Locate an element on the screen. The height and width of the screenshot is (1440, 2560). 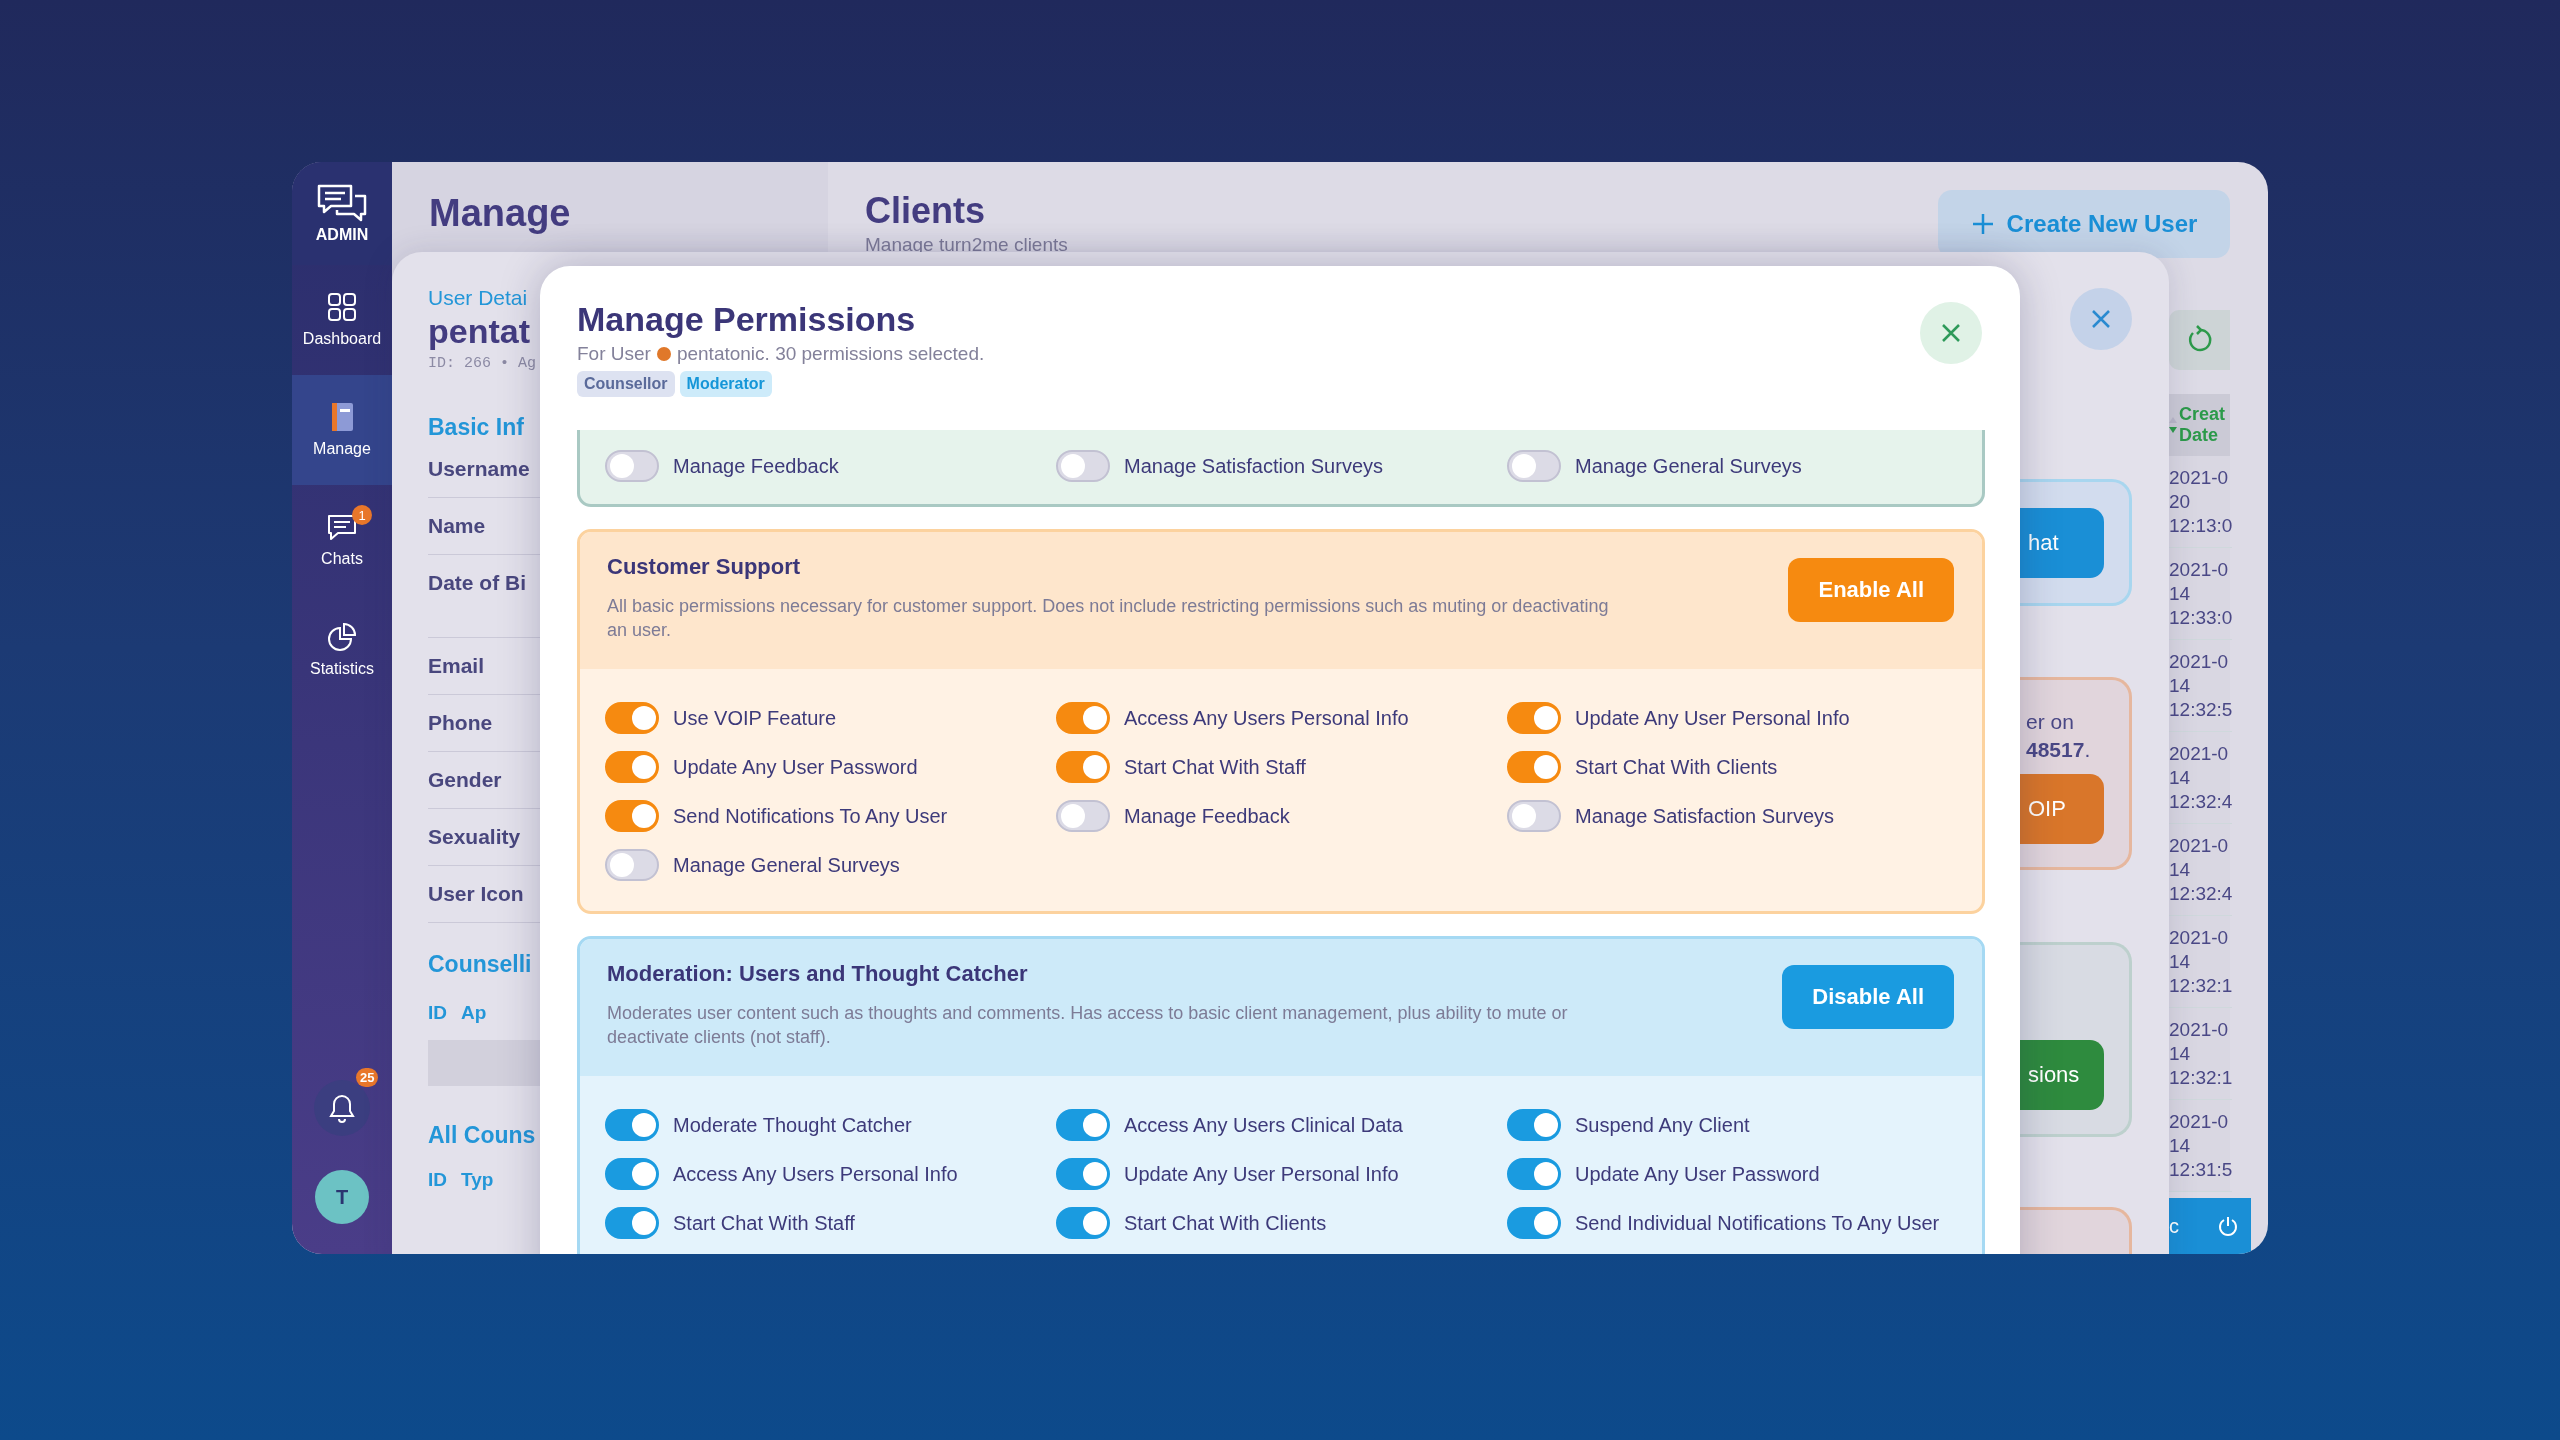
permission-label: Start Chat With Clients is located at coordinates (1676, 767).